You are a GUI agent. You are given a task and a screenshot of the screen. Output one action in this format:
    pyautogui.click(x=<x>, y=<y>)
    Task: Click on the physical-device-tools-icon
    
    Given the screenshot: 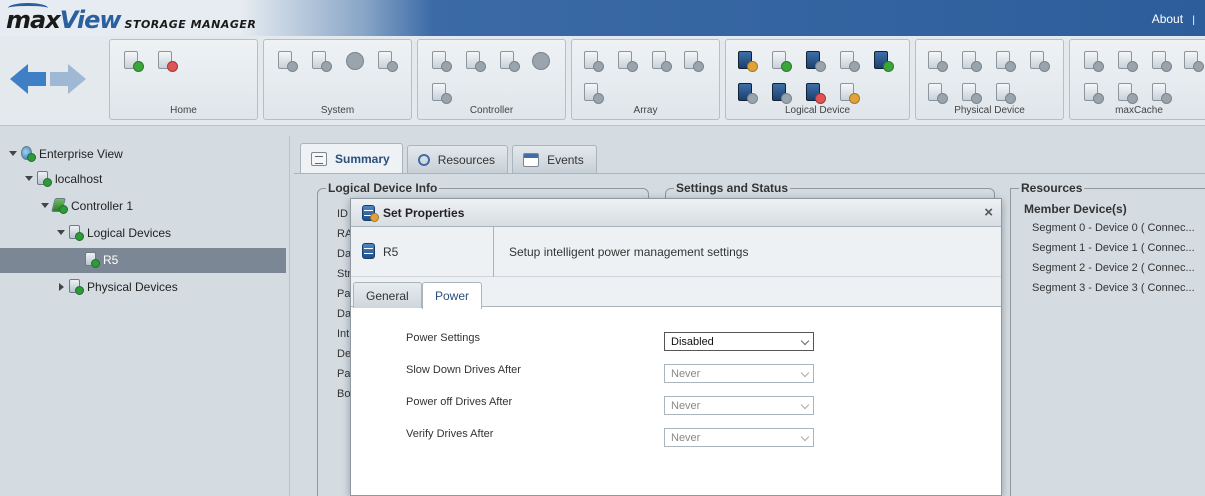 What is the action you would take?
    pyautogui.click(x=971, y=61)
    